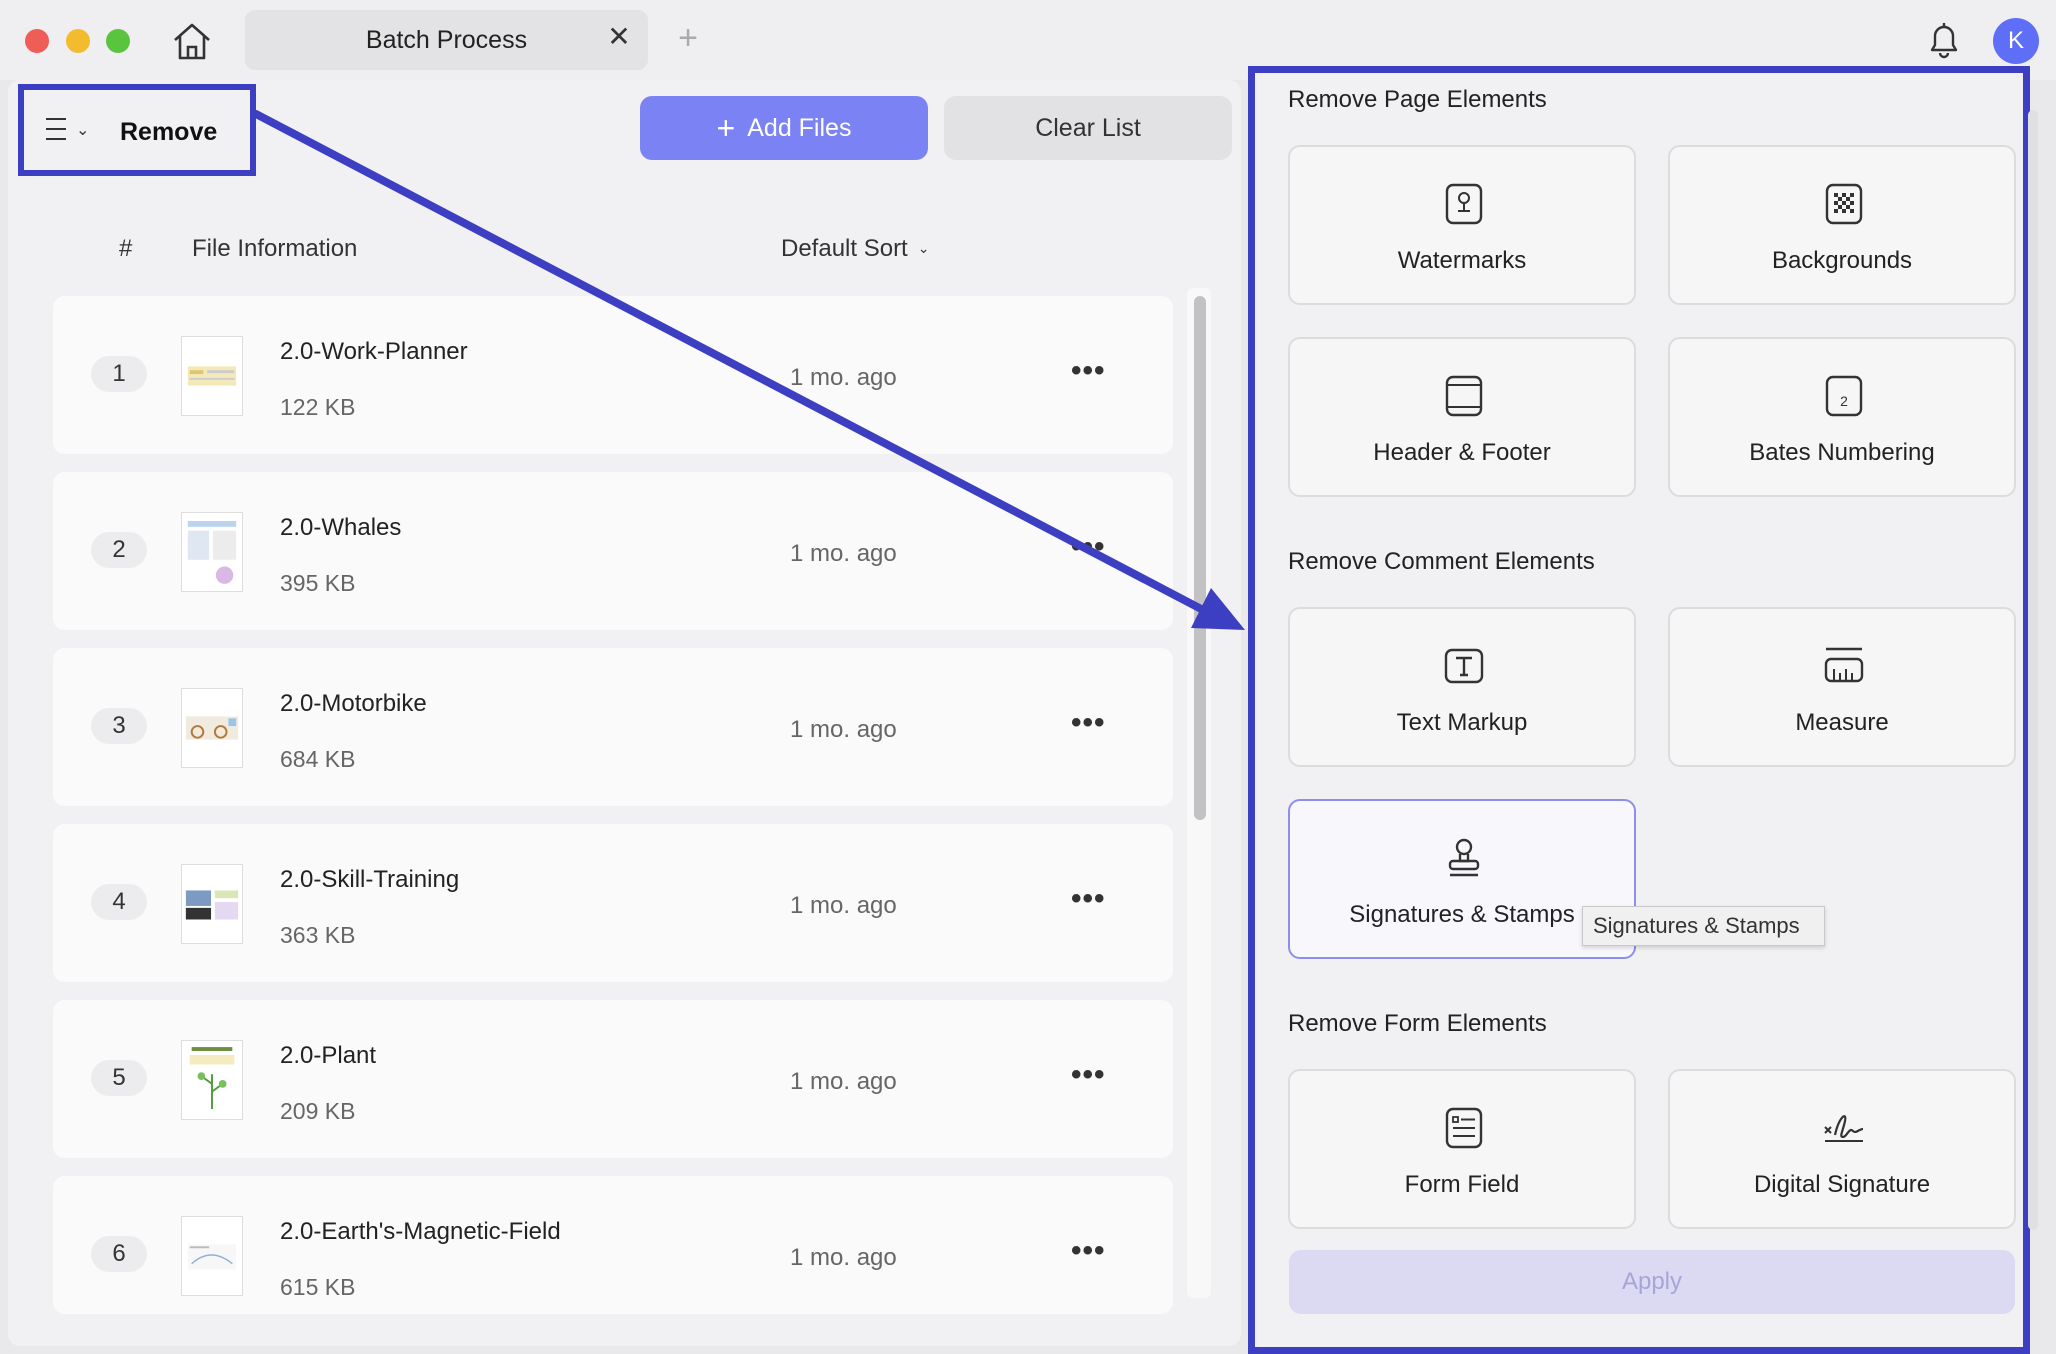 Image resolution: width=2056 pixels, height=1354 pixels. What do you see at coordinates (126, 248) in the screenshot?
I see `column-header-number: #` at bounding box center [126, 248].